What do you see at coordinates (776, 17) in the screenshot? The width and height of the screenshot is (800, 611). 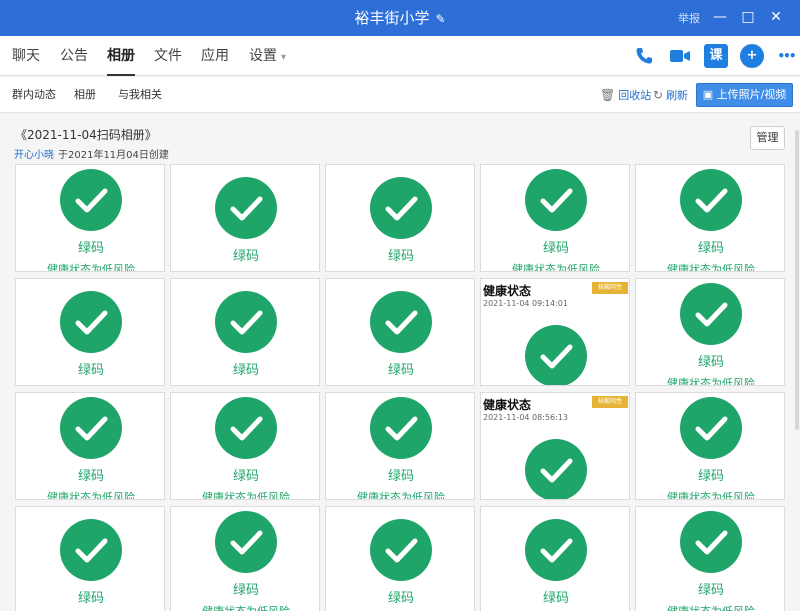 I see `close-button: ✕` at bounding box center [776, 17].